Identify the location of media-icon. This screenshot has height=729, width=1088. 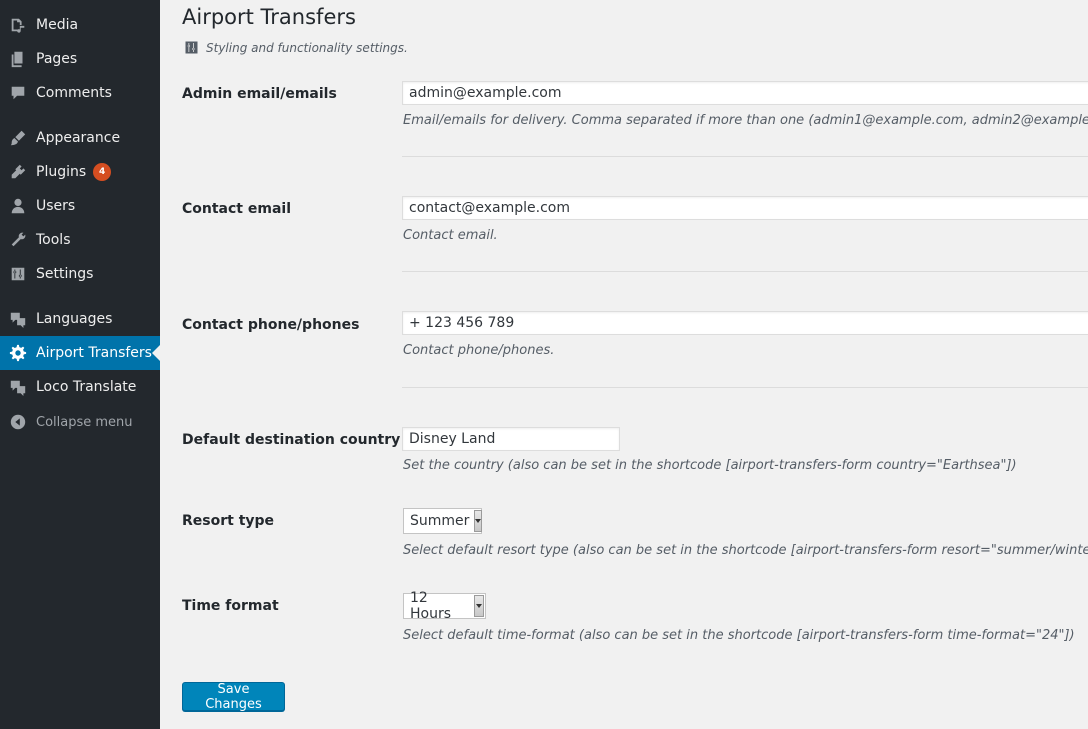
(18, 25).